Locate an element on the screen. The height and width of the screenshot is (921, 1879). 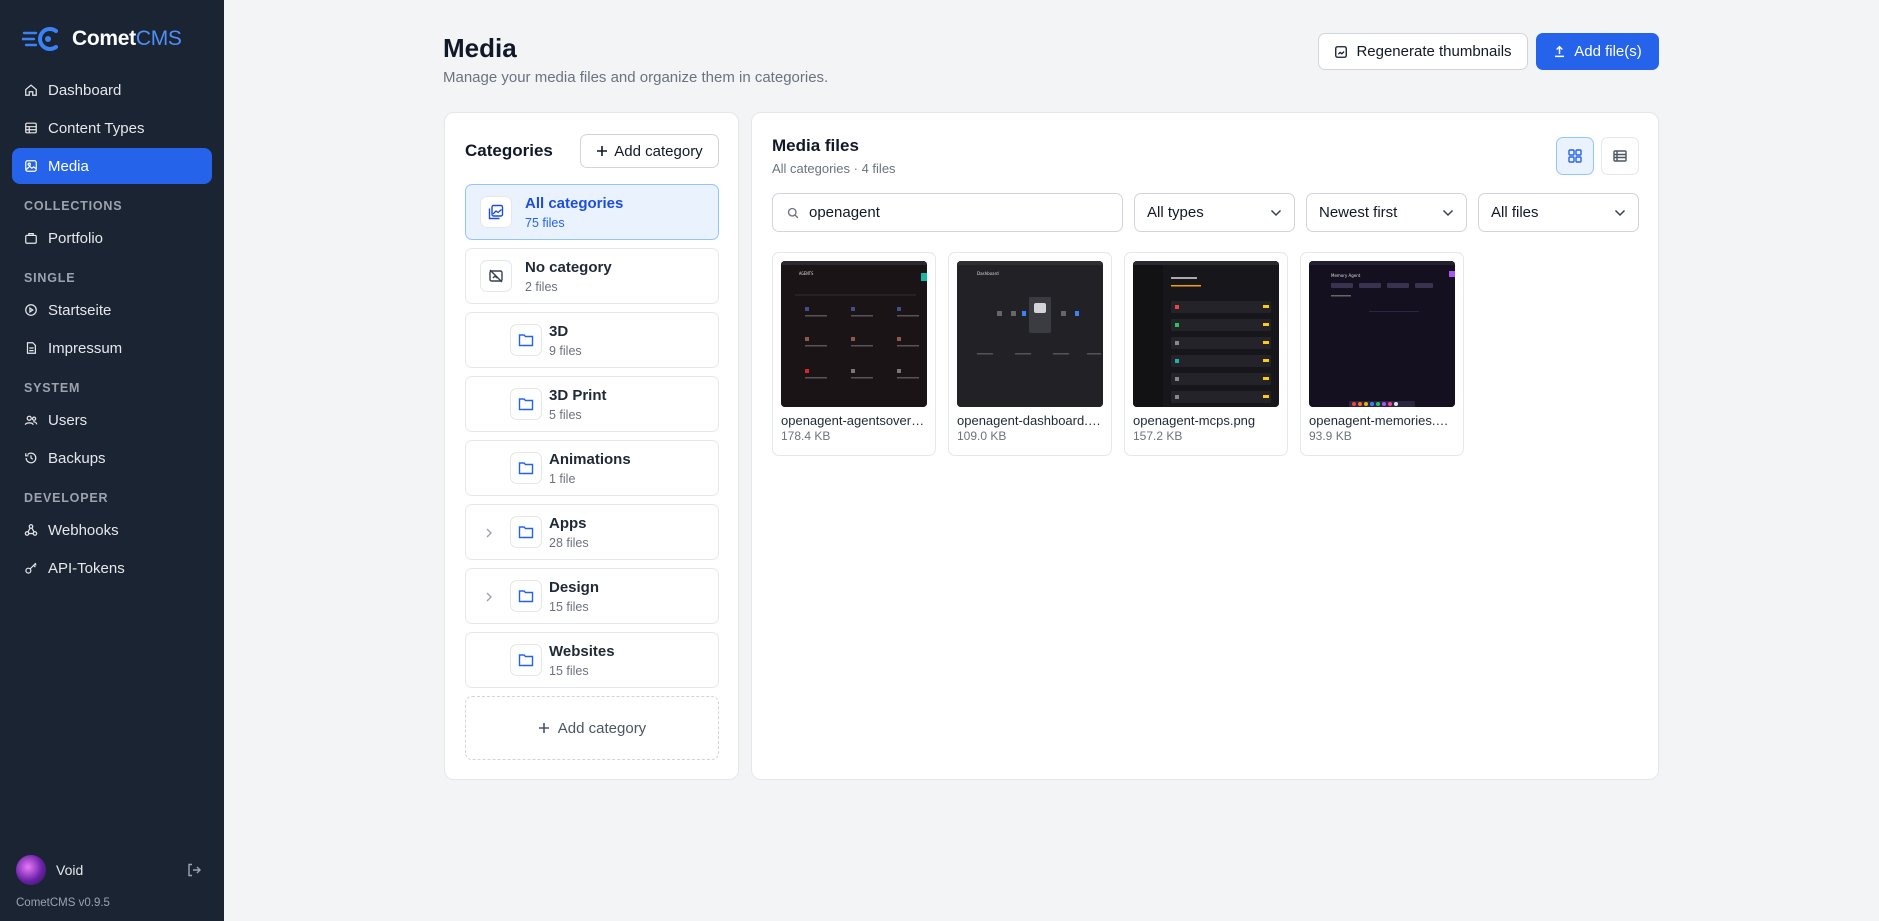
category-name: Websites is located at coordinates (582, 651).